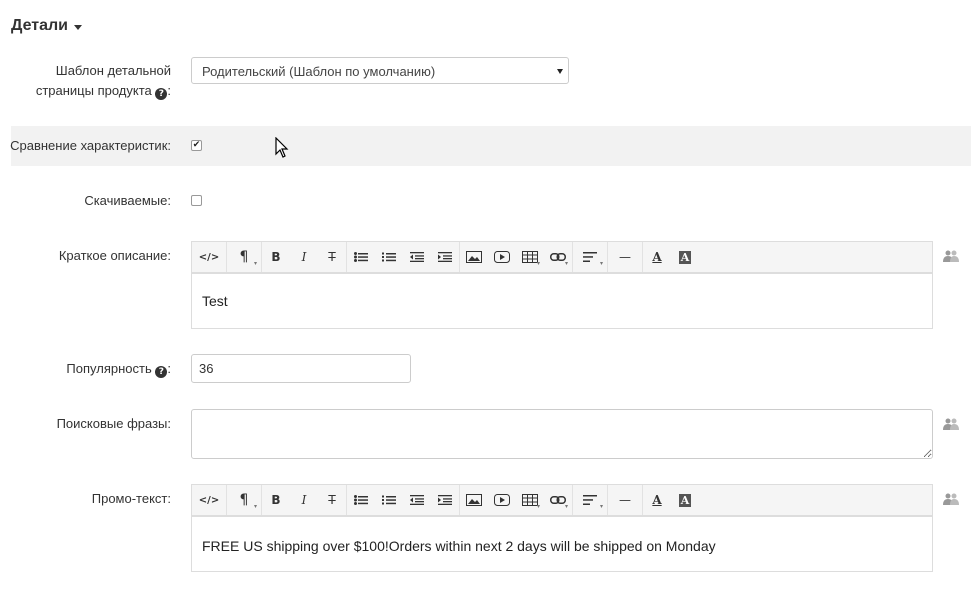  Describe the element at coordinates (131, 498) in the screenshot. I see `promo-text-label: Промо-текст:` at that location.